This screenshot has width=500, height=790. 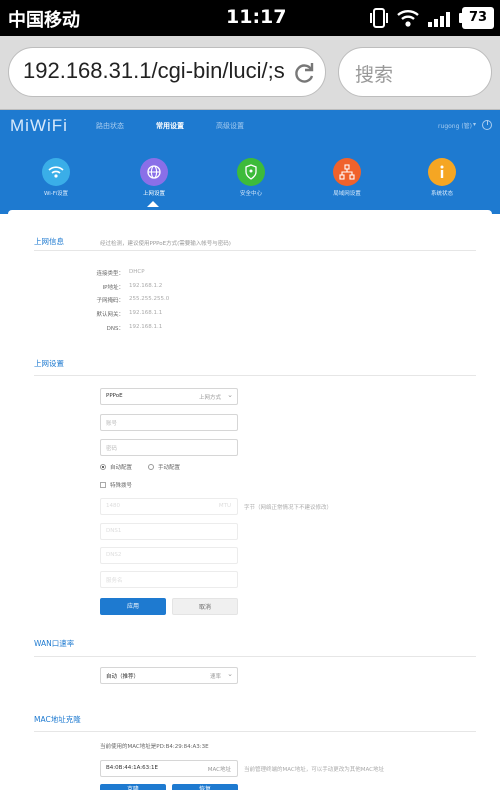 I want to click on gateway-label: 默认网关：, so click(x=110, y=315).